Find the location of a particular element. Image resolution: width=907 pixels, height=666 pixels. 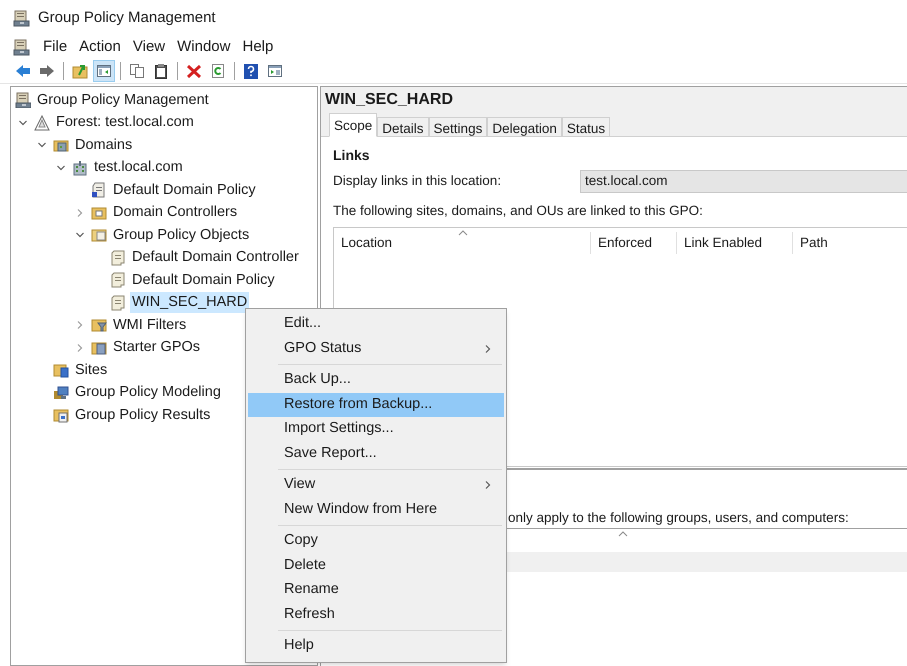

menu-item: Delete is located at coordinates (376, 566).